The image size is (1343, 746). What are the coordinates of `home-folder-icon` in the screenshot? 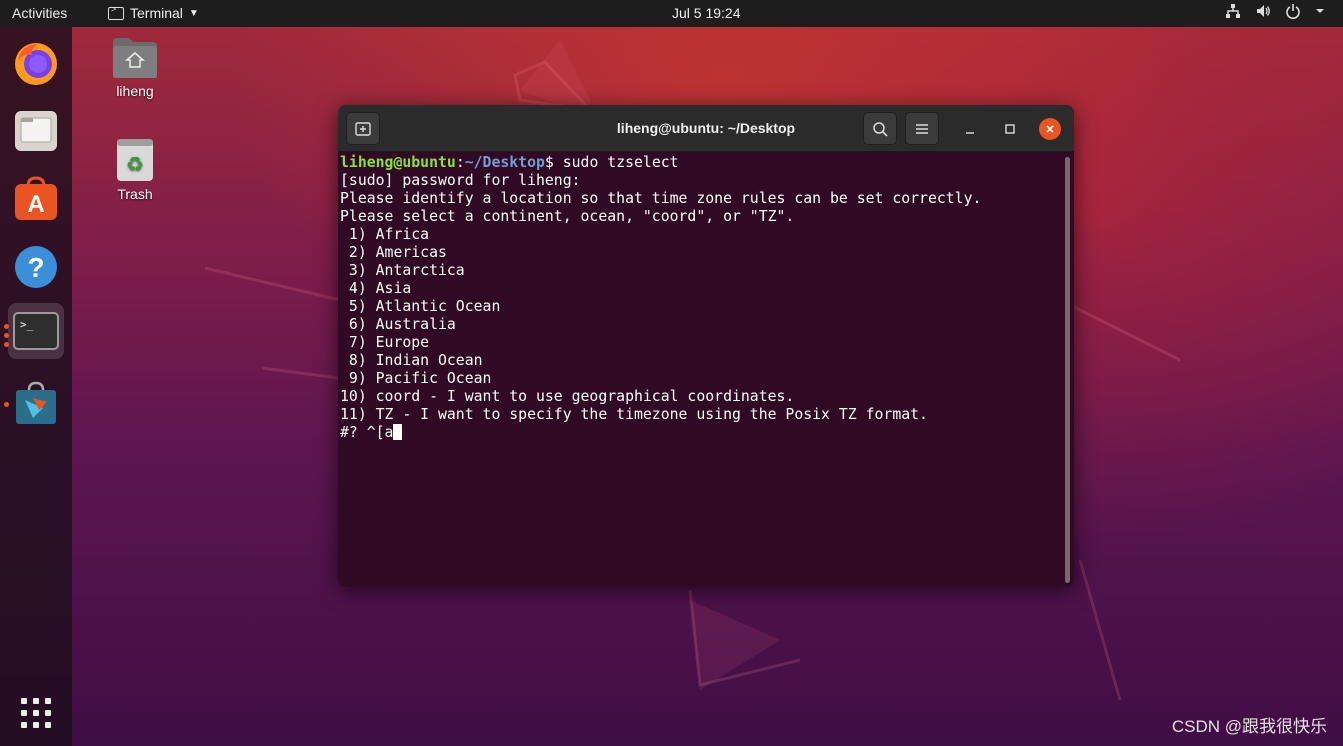 It's located at (135, 58).